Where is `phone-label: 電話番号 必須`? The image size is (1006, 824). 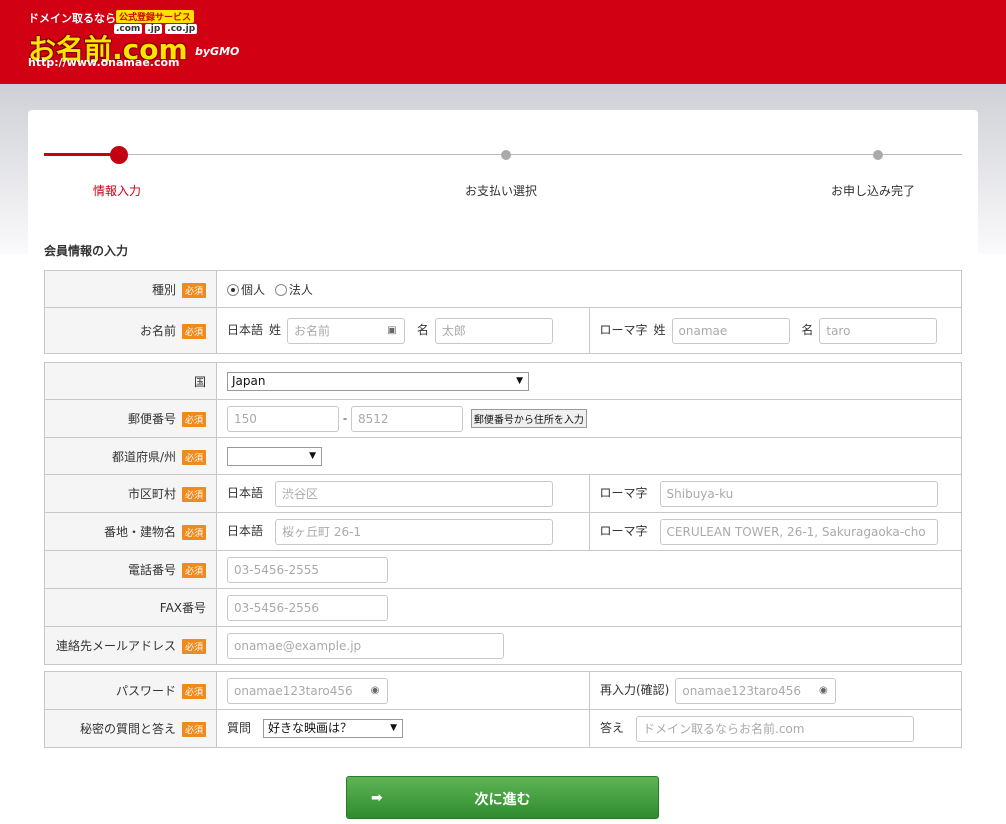 phone-label: 電話番号 必須 is located at coordinates (130, 569).